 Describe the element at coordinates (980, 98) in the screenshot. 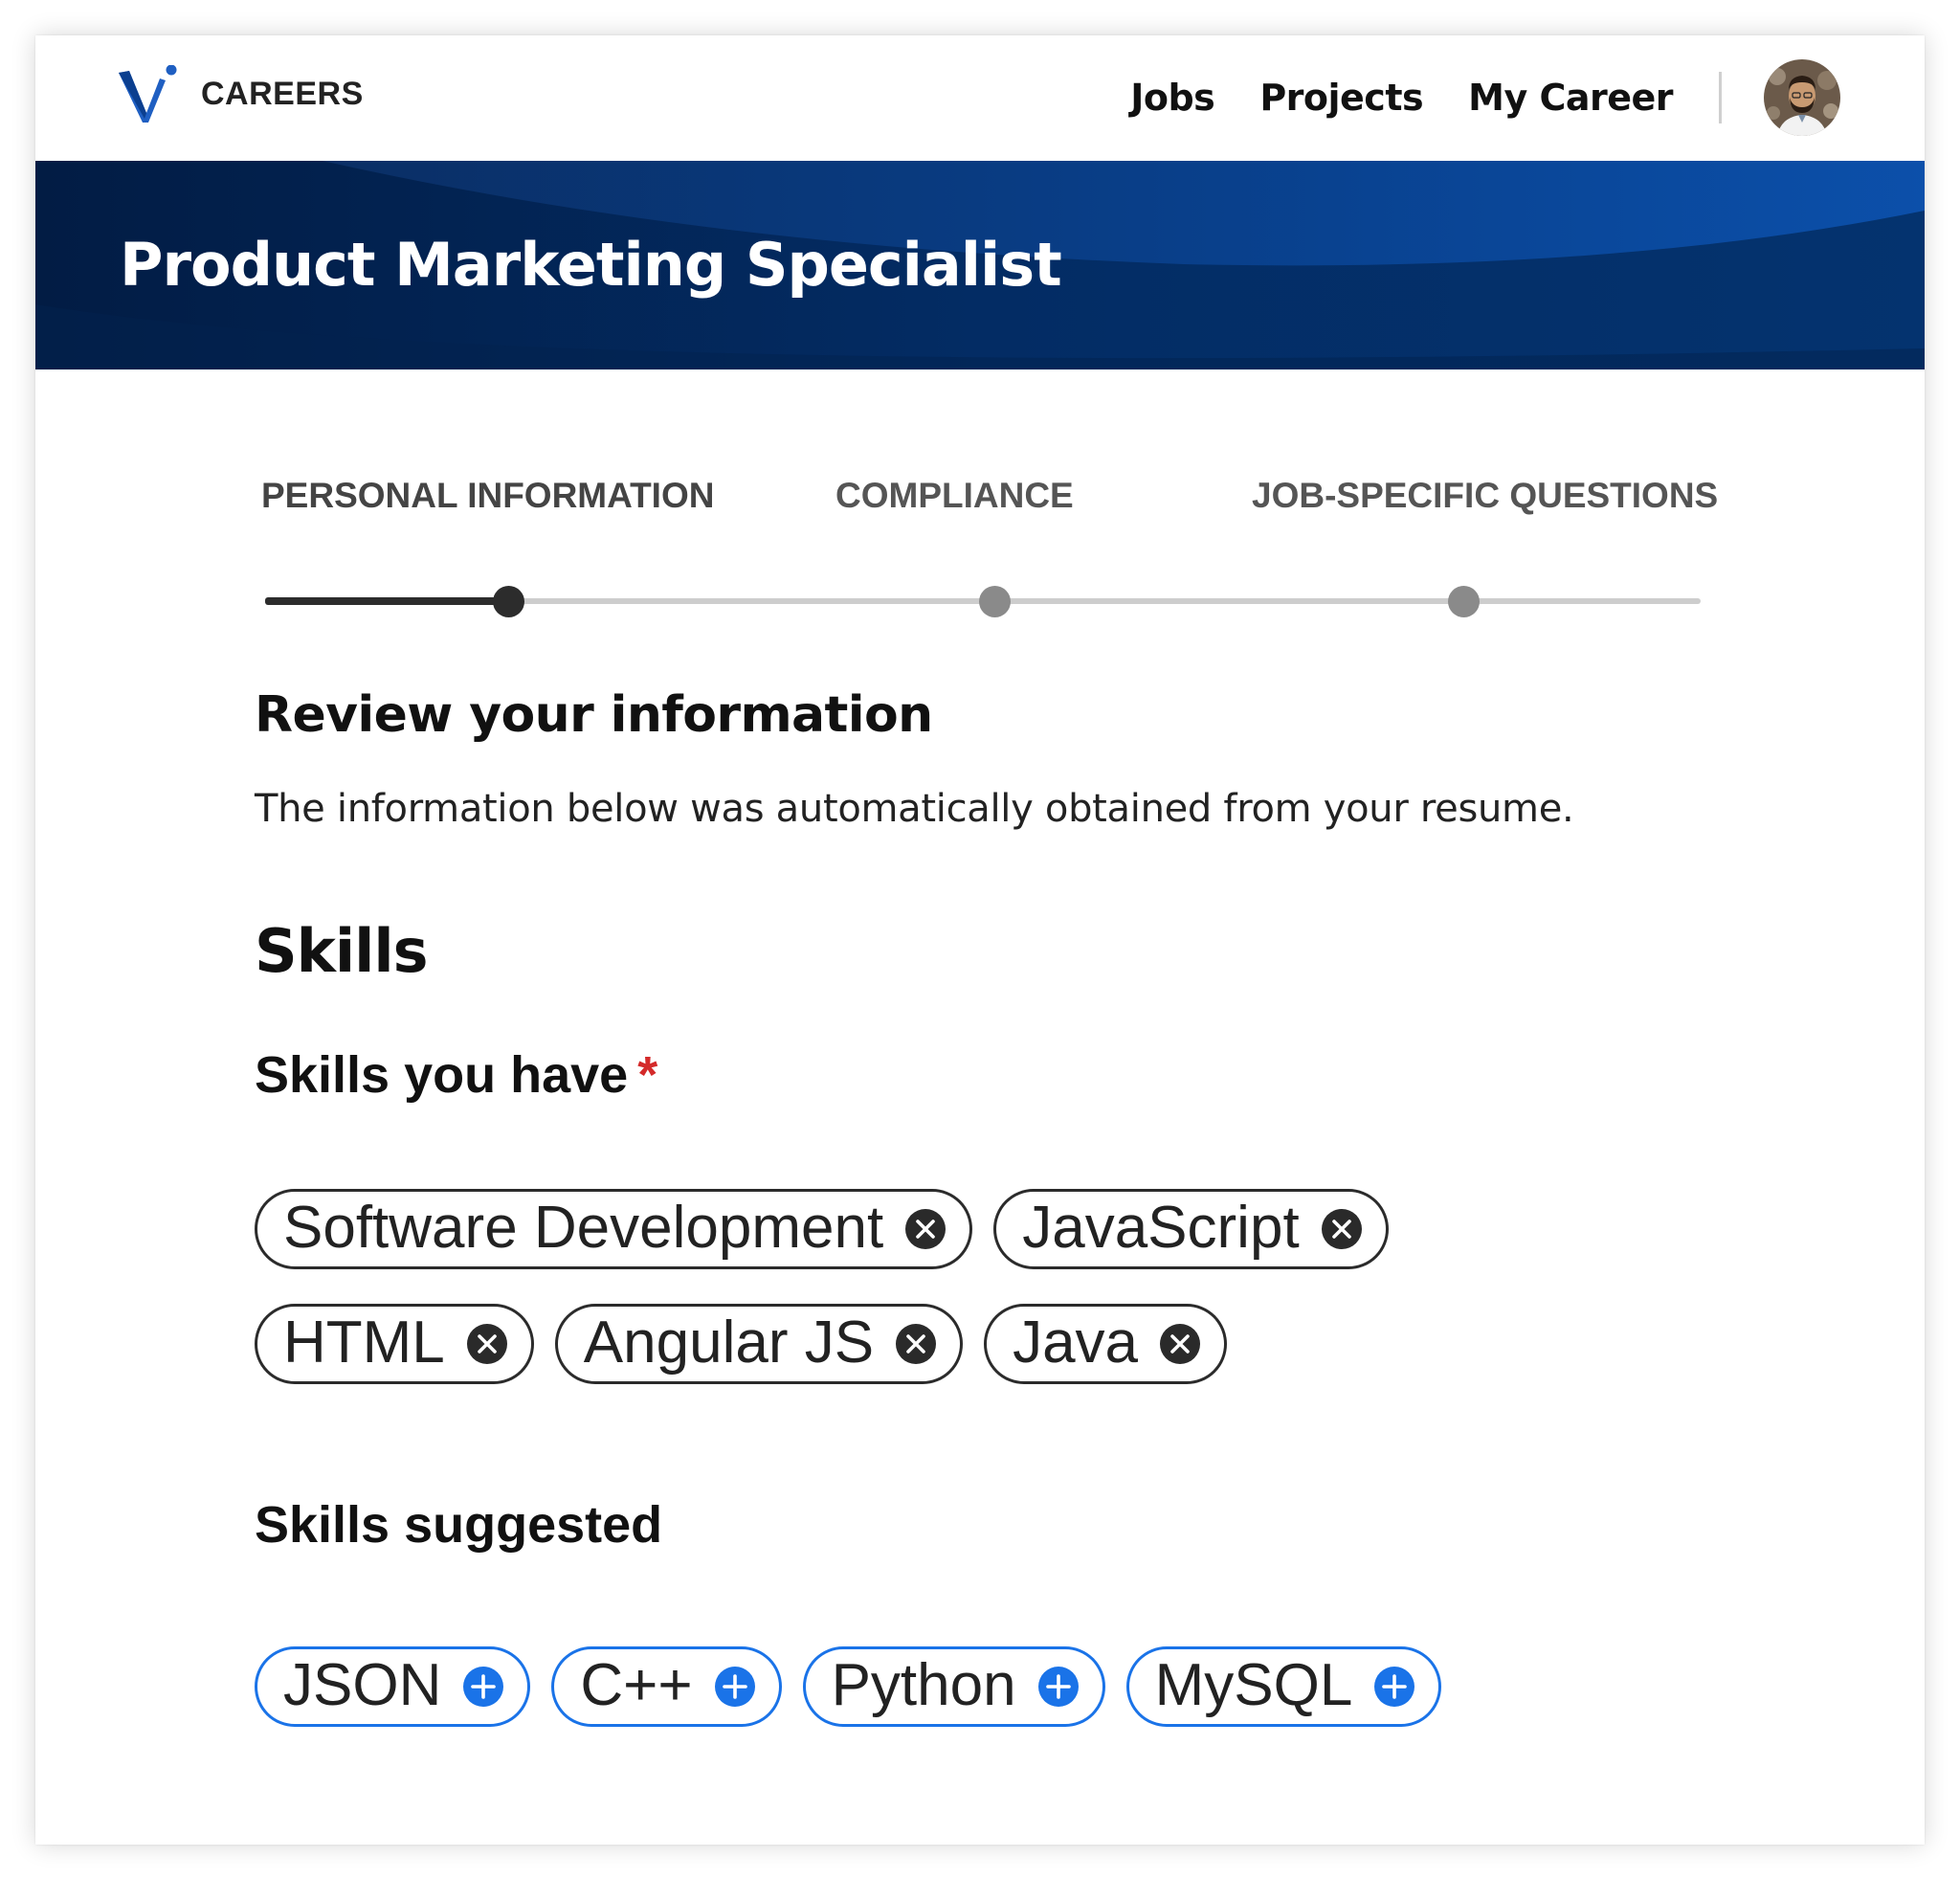

I see `top-navigation: CAREERS Jobs Projects My Career` at that location.